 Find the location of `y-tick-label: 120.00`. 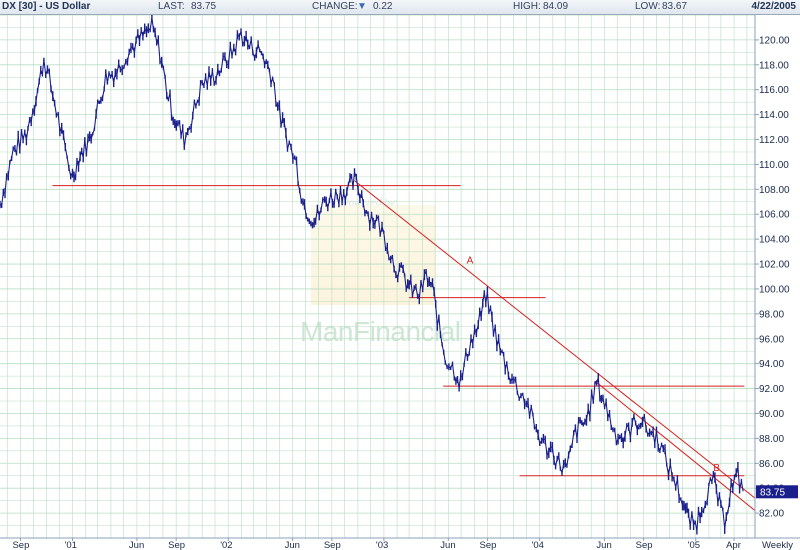

y-tick-label: 120.00 is located at coordinates (774, 40).